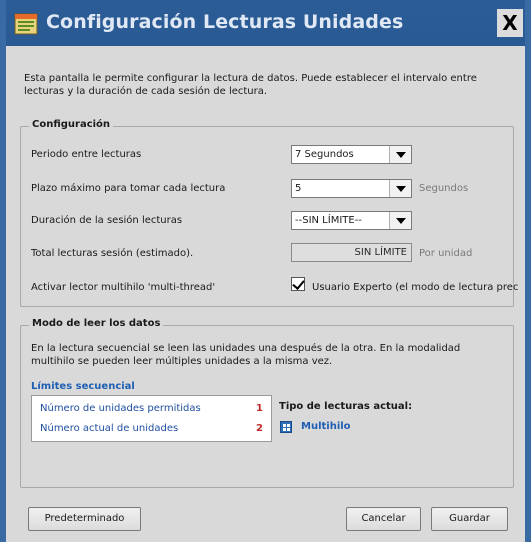 This screenshot has width=531, height=542. Describe the element at coordinates (469, 519) in the screenshot. I see `save-button: Guardar` at that location.